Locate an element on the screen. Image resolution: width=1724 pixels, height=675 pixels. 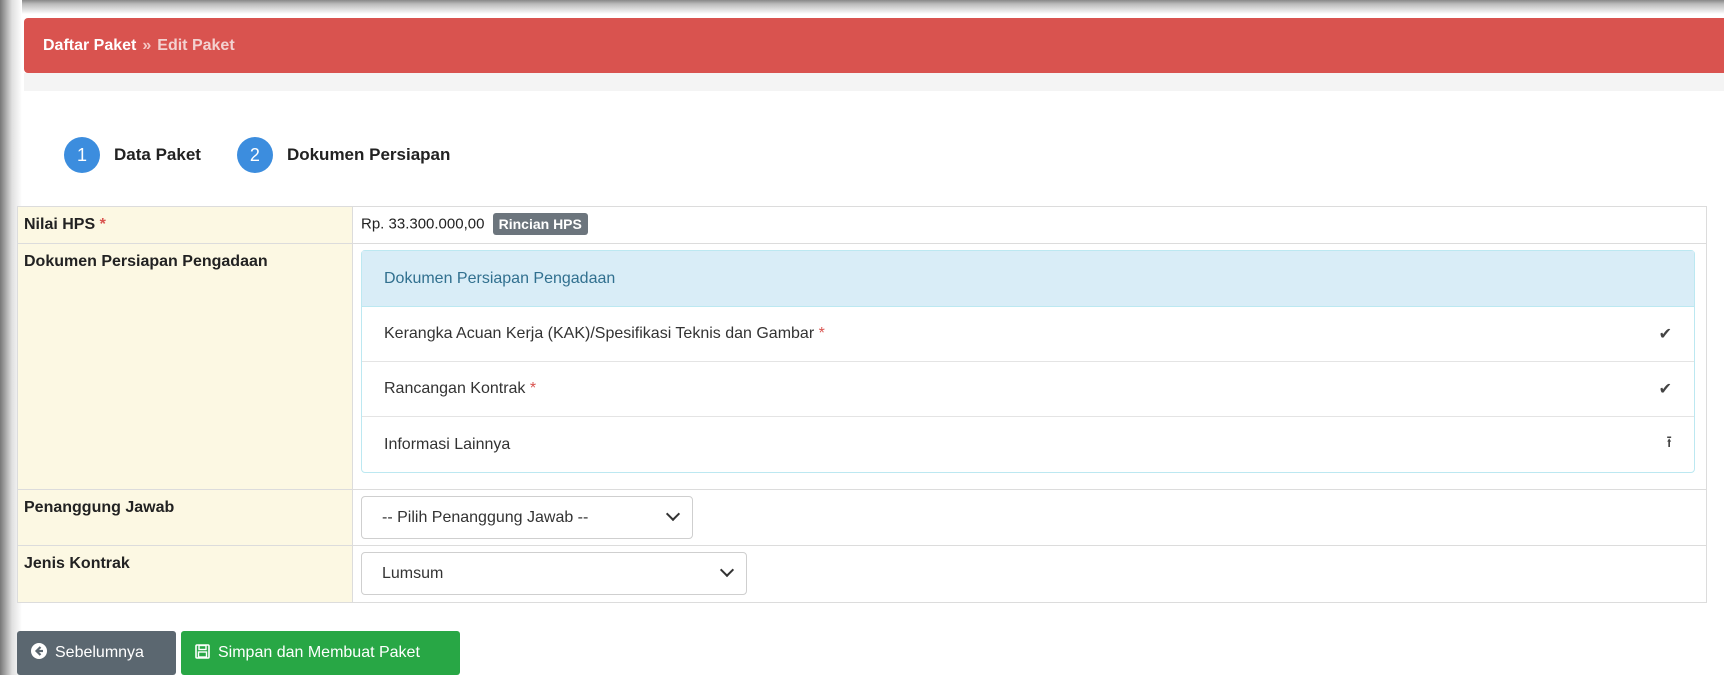
label-text: Nilai HPS is located at coordinates (60, 224).